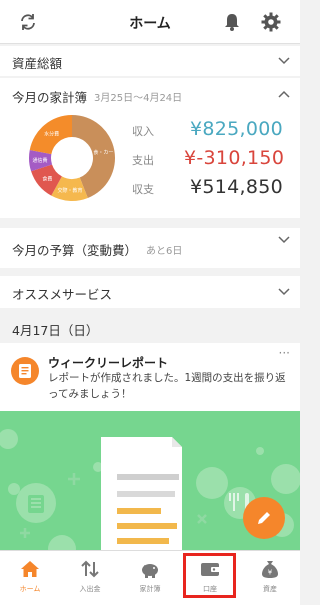 This screenshot has width=320, height=605. What do you see at coordinates (284, 94) in the screenshot?
I see `chevron-up-icon` at bounding box center [284, 94].